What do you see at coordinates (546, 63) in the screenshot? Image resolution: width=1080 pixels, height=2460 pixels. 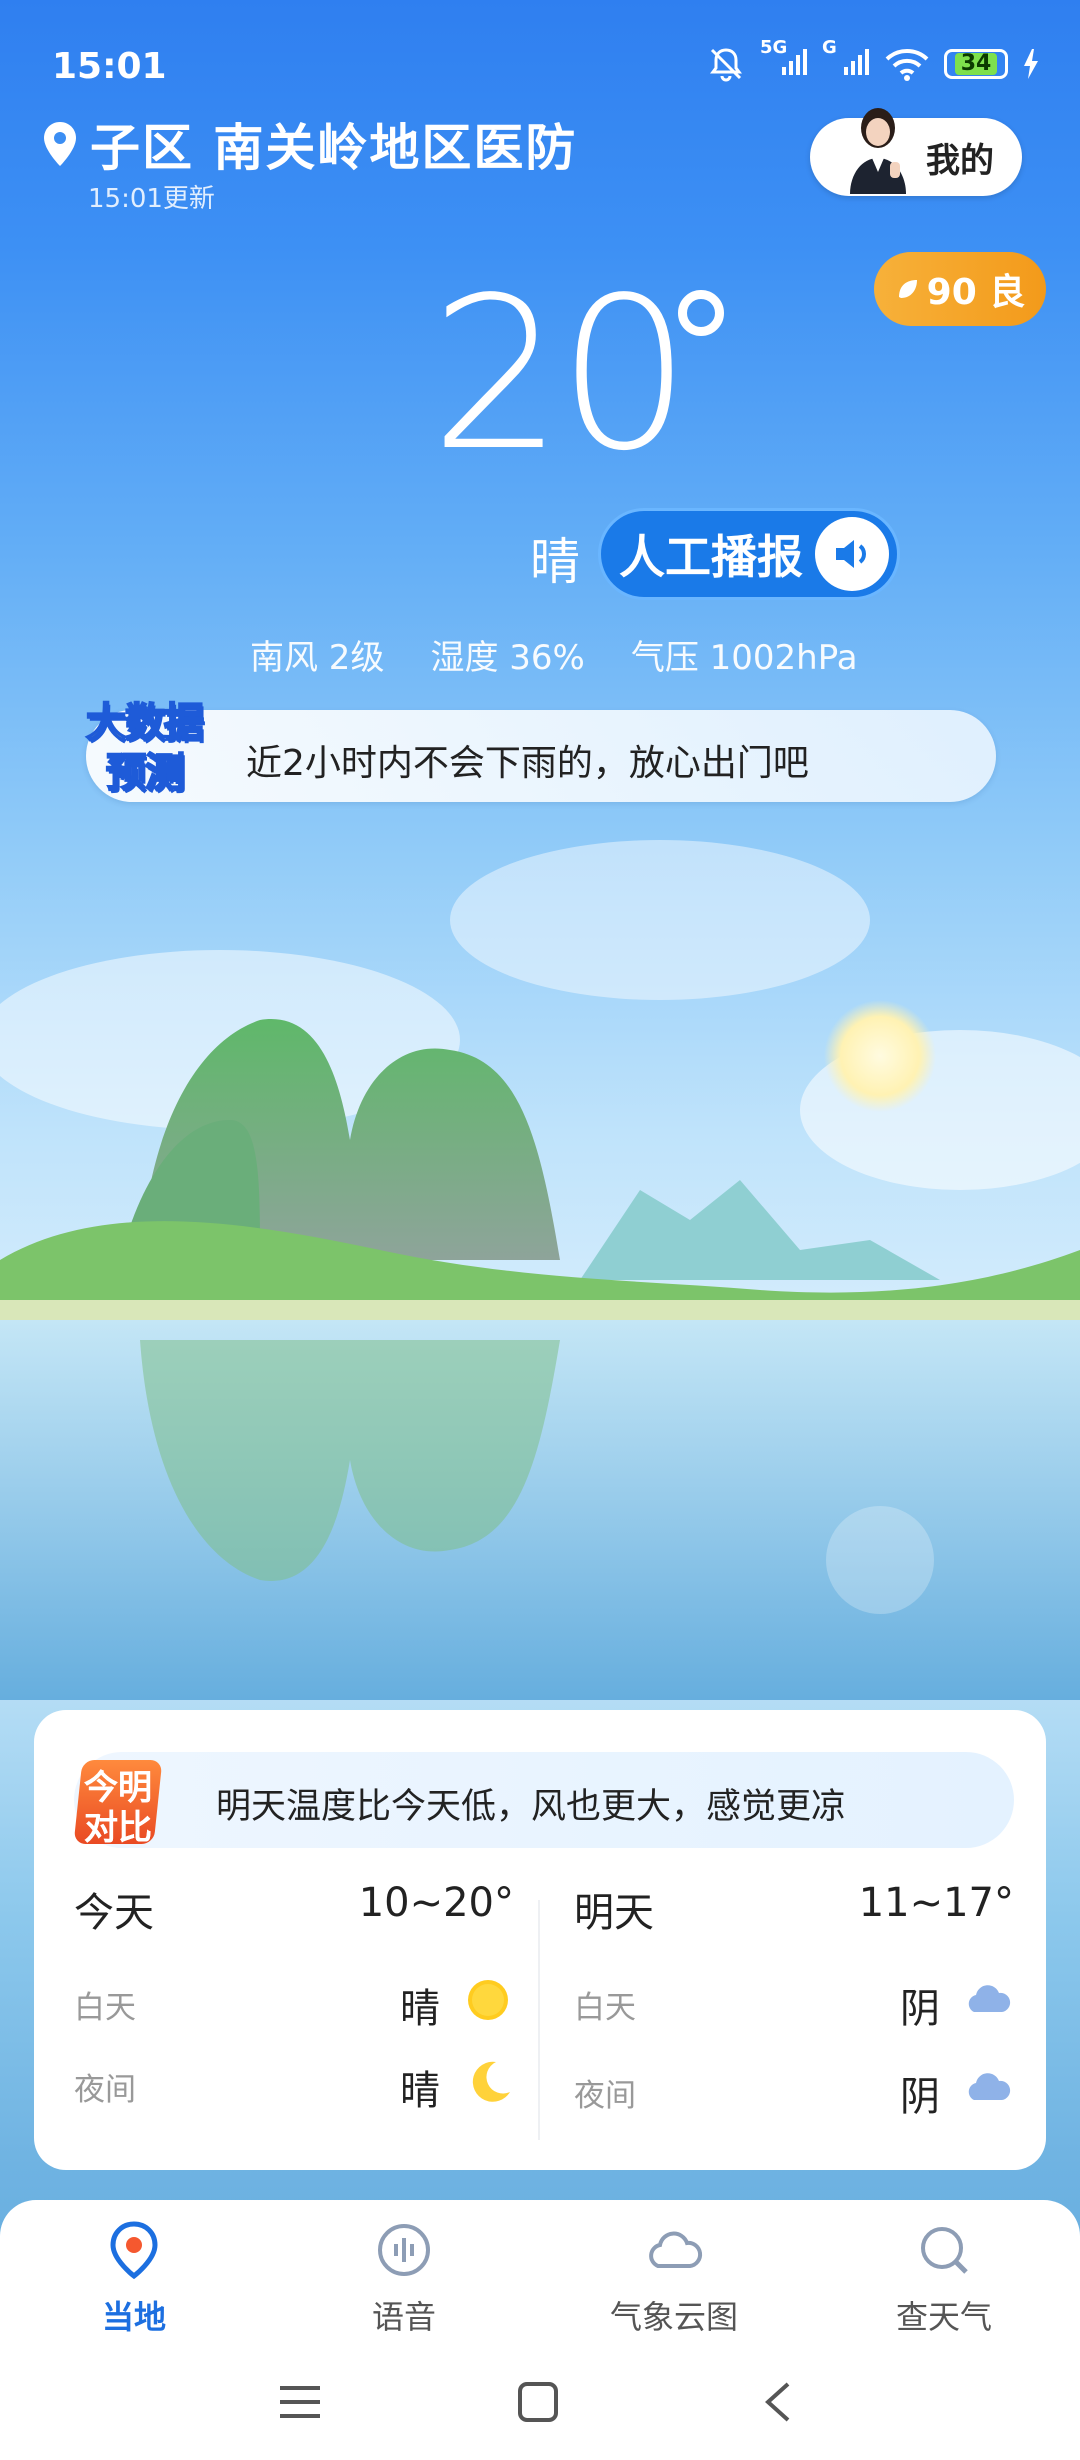 I see `status-bar: 15:01 5G G 34` at bounding box center [546, 63].